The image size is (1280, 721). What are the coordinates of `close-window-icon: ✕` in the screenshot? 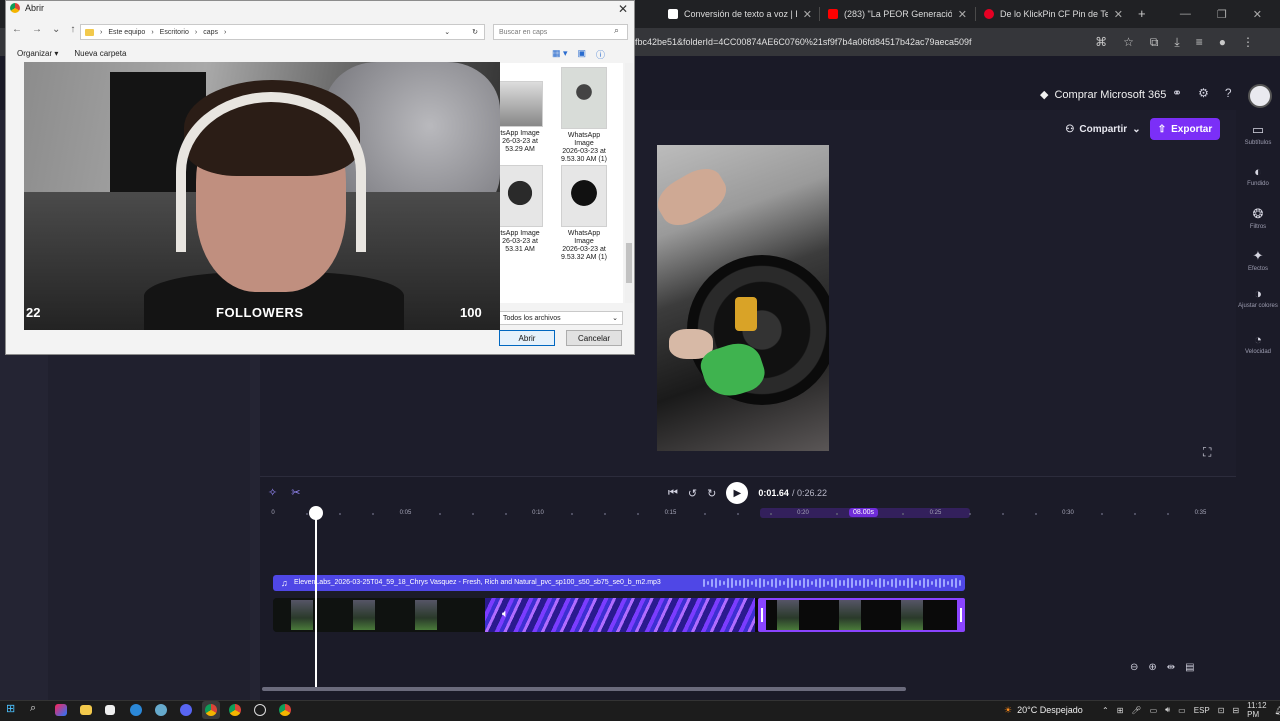 It's located at (1257, 14).